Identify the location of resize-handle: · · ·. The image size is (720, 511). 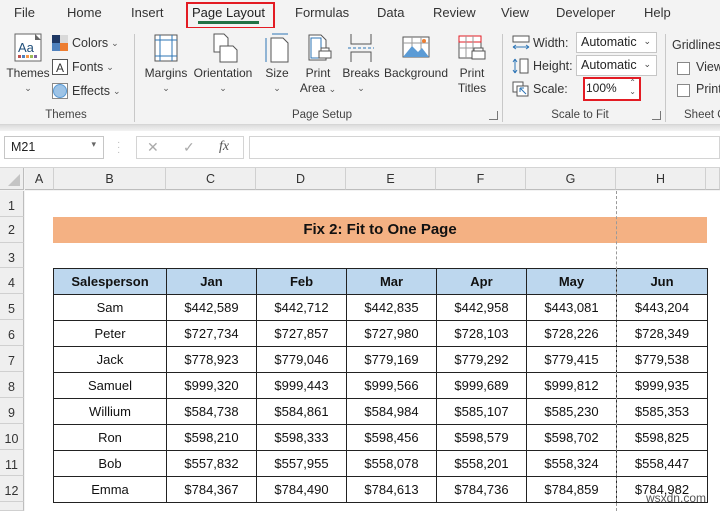
(118, 148).